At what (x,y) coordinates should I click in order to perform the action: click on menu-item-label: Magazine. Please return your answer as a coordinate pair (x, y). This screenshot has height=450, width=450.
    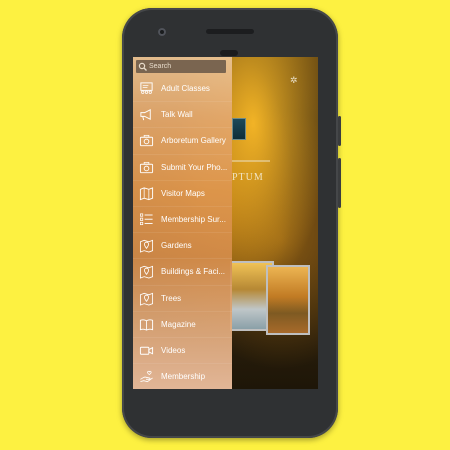
    Looking at the image, I should click on (178, 324).